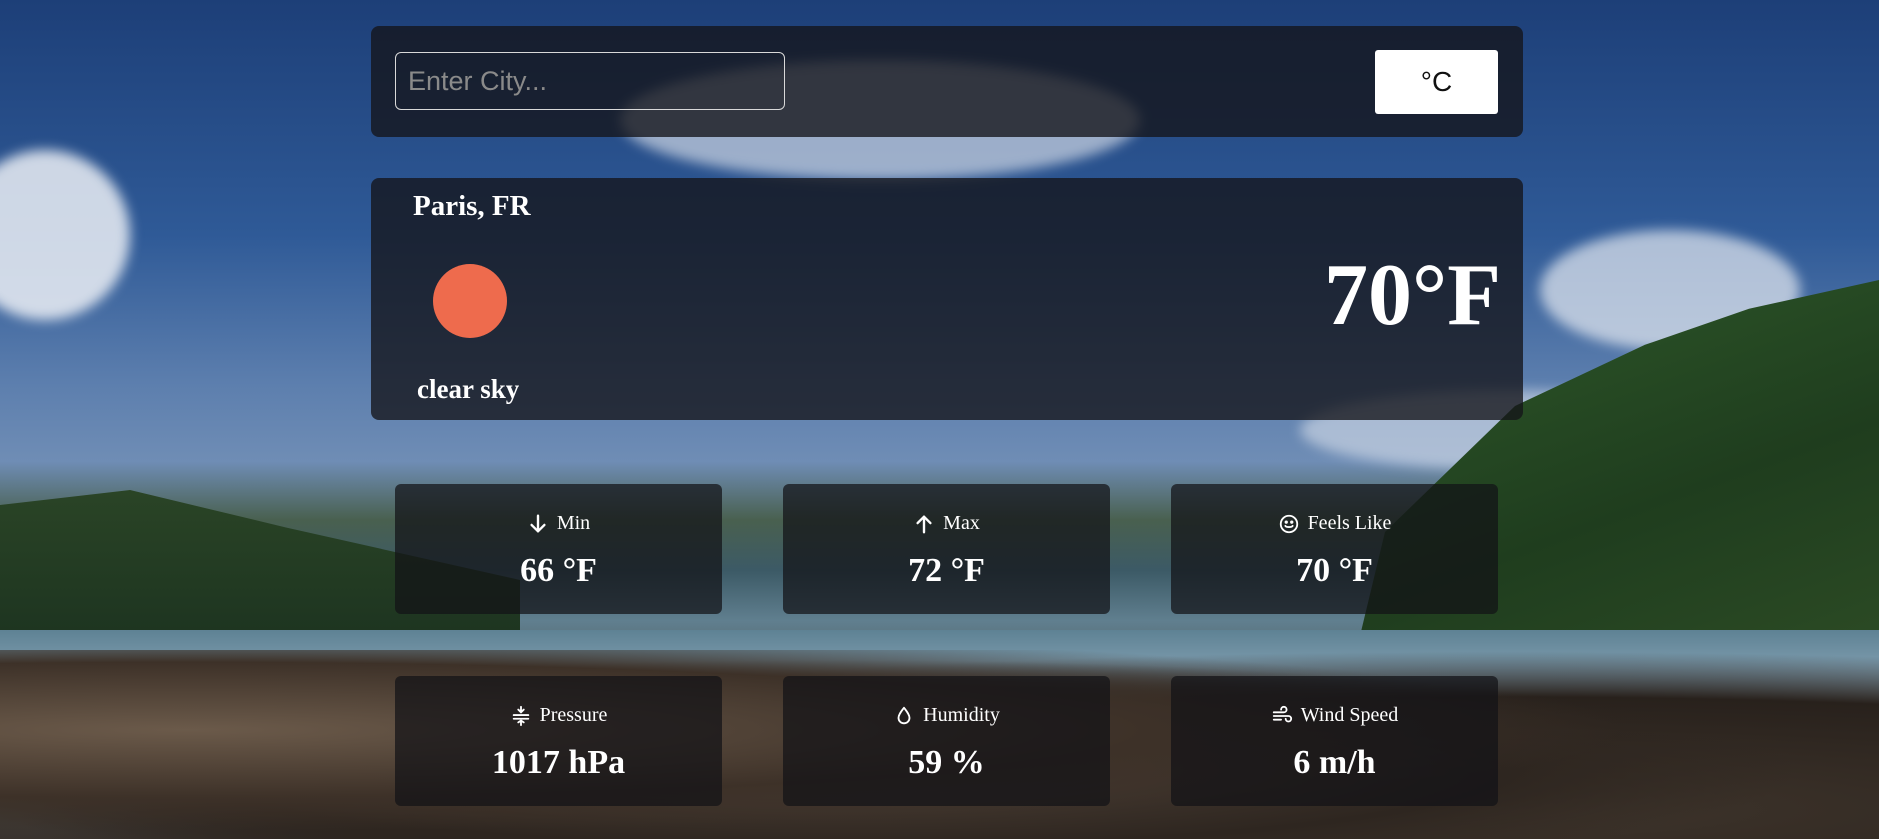 This screenshot has height=839, width=1879. I want to click on search-bar-panel: °C, so click(947, 81).